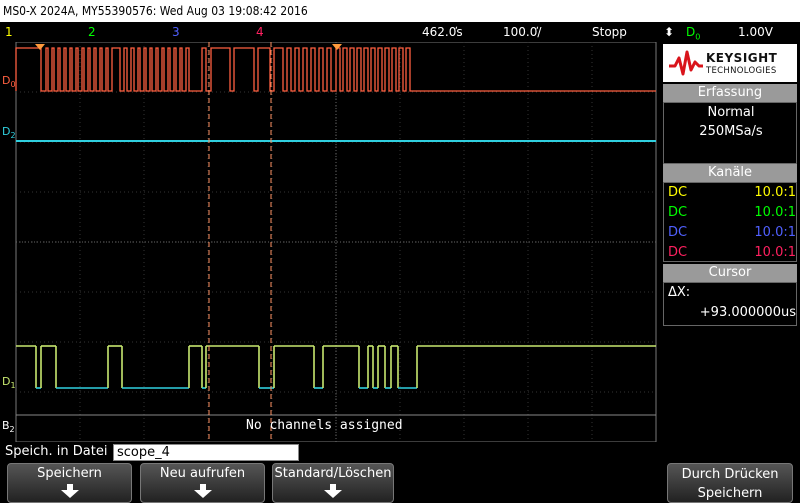  What do you see at coordinates (9, 133) in the screenshot?
I see `d2-label: D2` at bounding box center [9, 133].